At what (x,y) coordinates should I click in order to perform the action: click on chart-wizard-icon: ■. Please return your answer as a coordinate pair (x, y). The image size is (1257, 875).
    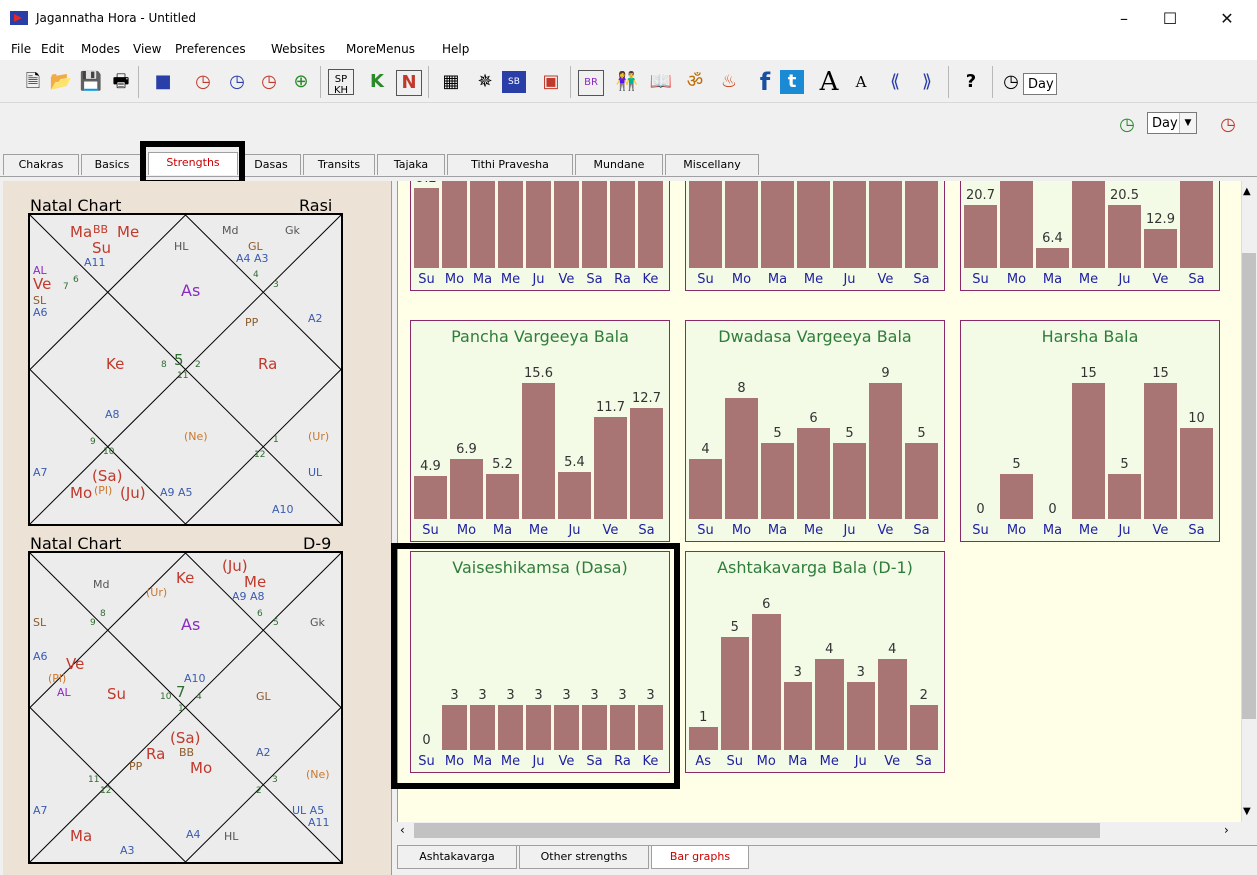
    Looking at the image, I should click on (163, 82).